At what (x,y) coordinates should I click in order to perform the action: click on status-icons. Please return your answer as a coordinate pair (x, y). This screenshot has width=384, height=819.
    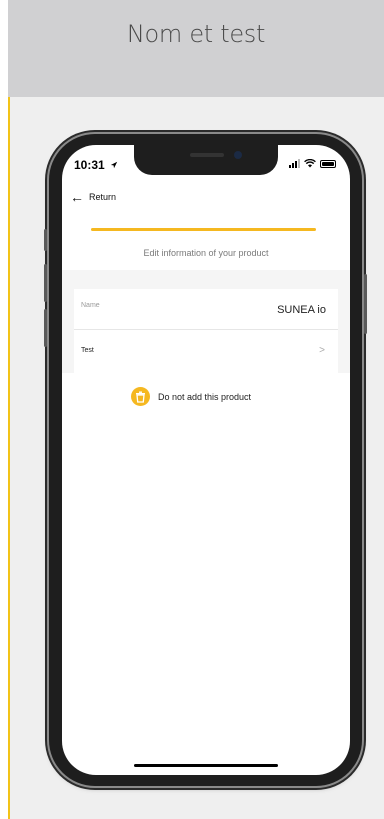
    Looking at the image, I should click on (312, 163).